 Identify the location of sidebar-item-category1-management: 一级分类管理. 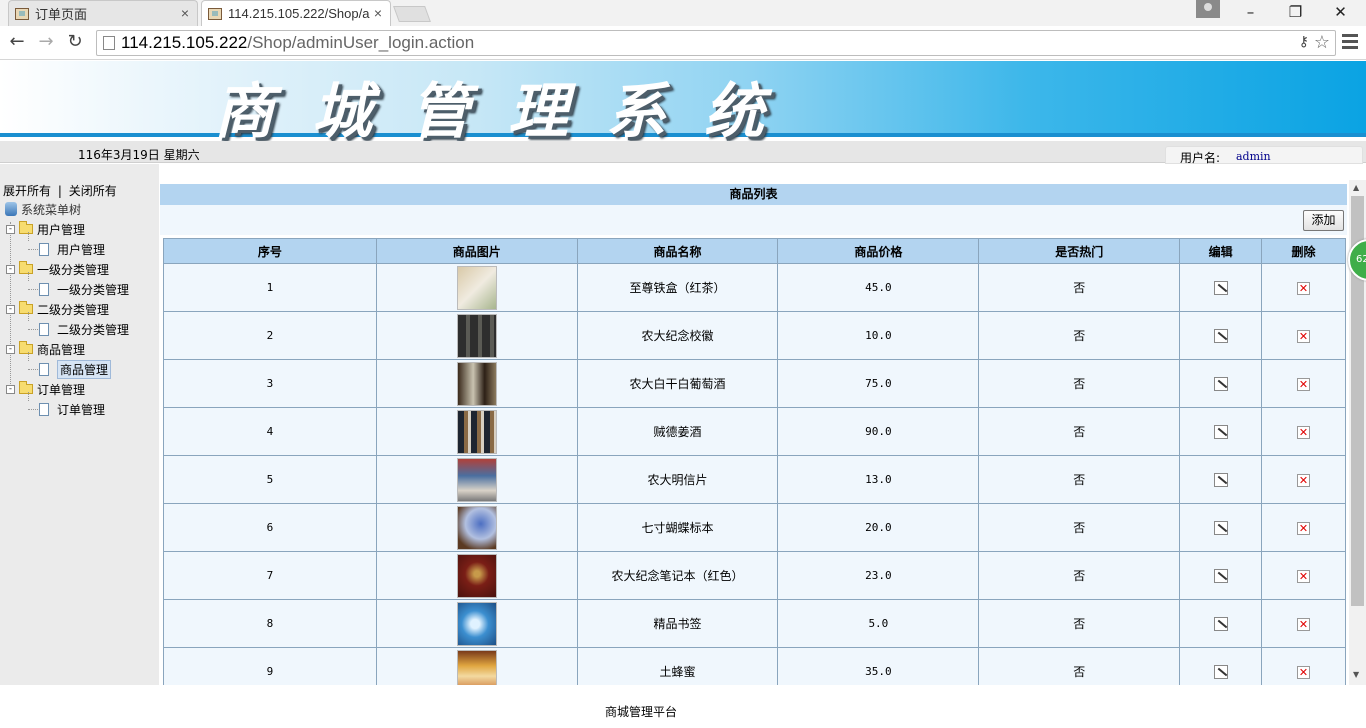
(84, 289).